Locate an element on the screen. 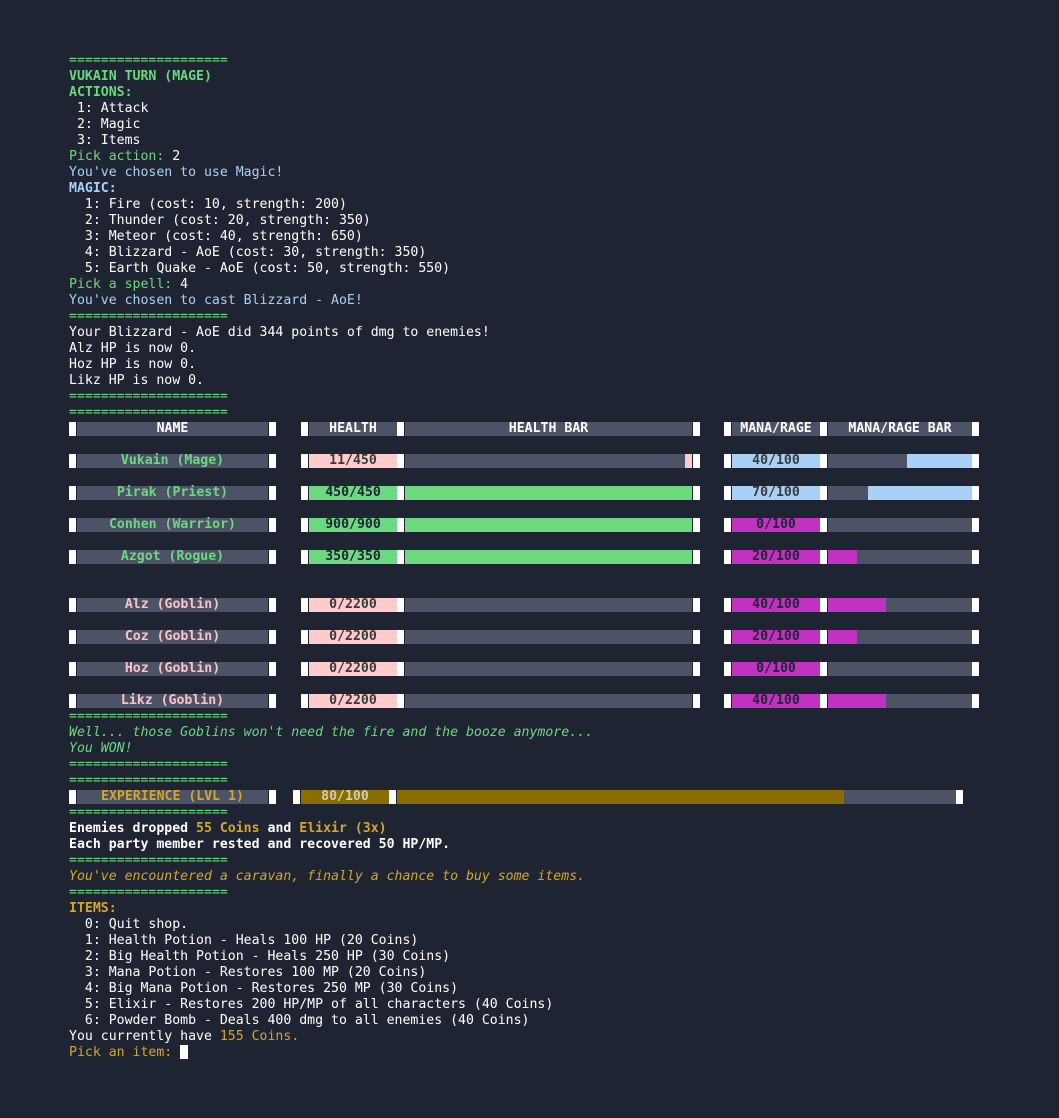 This screenshot has height=1118, width=1059. pick-action-prompt: Pick action: 2 is located at coordinates (549, 157).